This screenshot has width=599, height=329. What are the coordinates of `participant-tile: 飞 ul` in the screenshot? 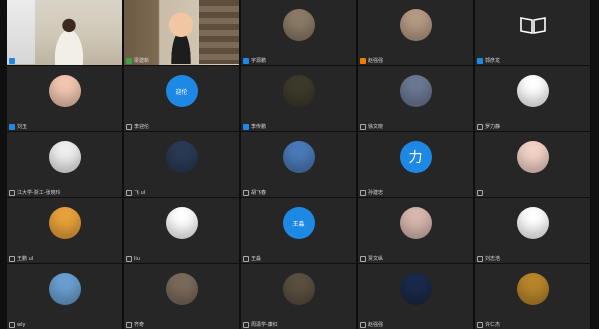 It's located at (181, 164).